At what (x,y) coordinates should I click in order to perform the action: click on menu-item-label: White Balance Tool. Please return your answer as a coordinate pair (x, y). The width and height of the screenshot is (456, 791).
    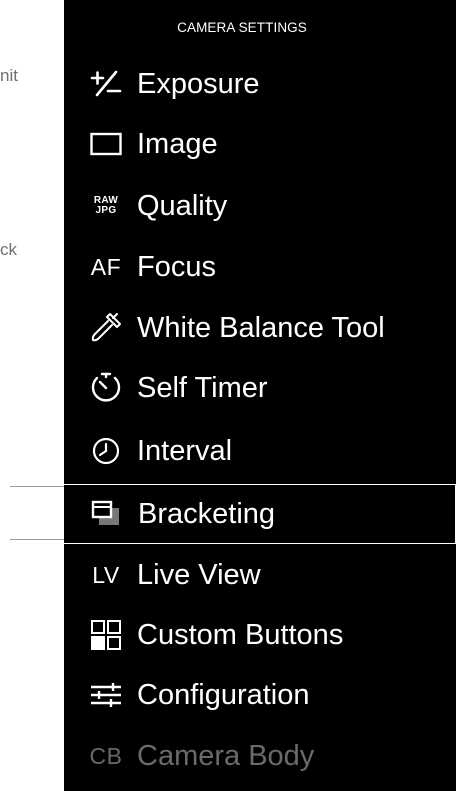
    Looking at the image, I should click on (261, 327).